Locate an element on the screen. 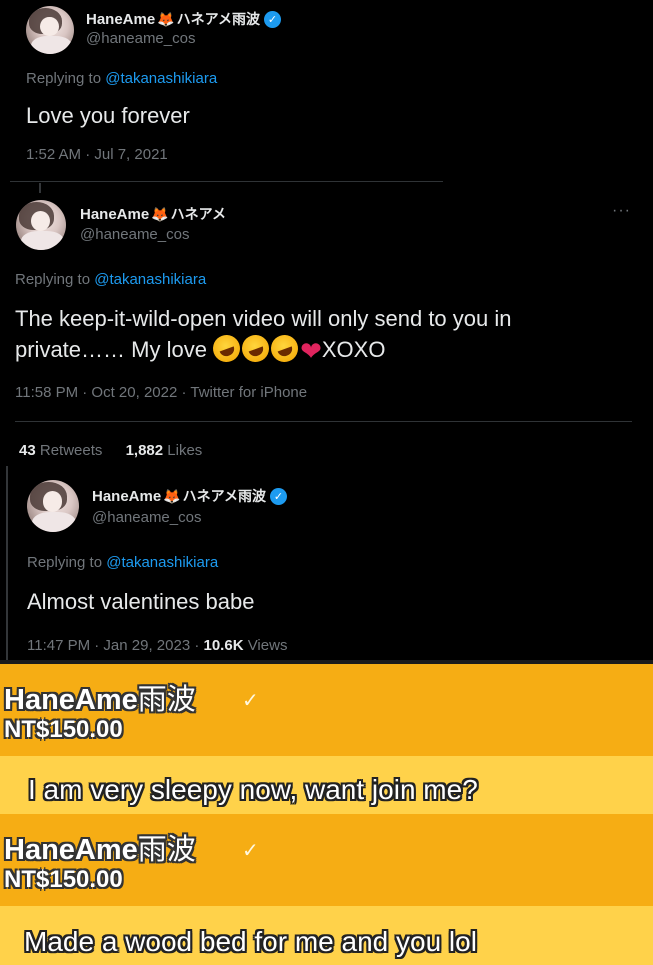  tweet-timestamp-row: 11:47 PM · Jan 29, 2023 · 10.6K Views is located at coordinates (157, 645).